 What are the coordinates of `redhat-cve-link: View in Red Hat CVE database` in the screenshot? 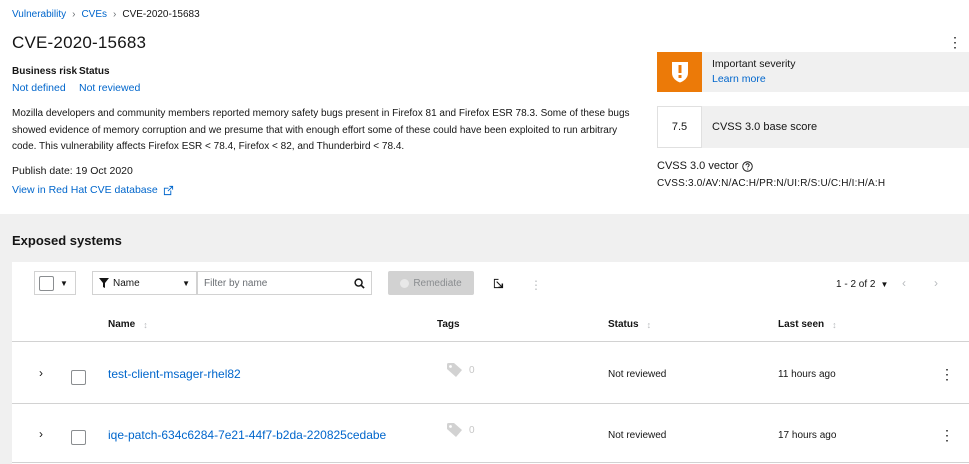 It's located at (93, 190).